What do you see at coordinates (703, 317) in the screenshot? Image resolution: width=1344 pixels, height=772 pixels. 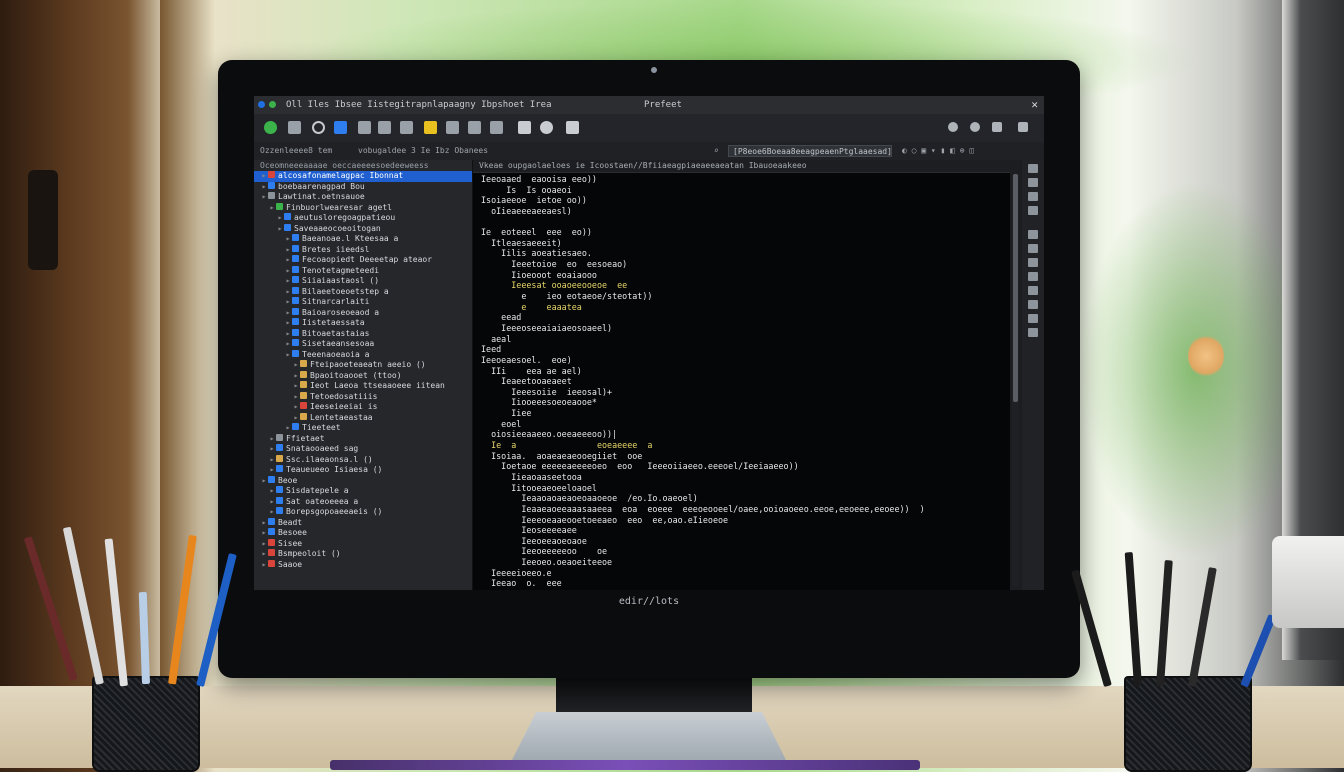 I see `code-line: eead` at bounding box center [703, 317].